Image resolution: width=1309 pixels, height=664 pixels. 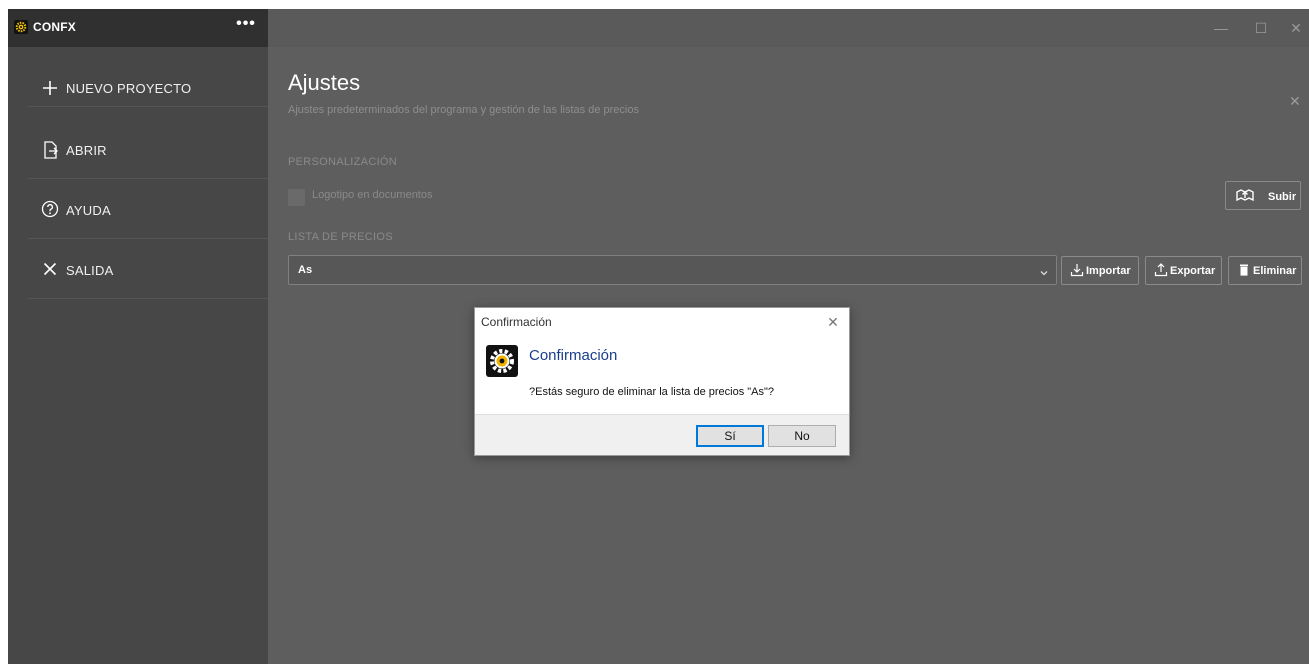 I want to click on upload-button: Subir, so click(x=1263, y=195).